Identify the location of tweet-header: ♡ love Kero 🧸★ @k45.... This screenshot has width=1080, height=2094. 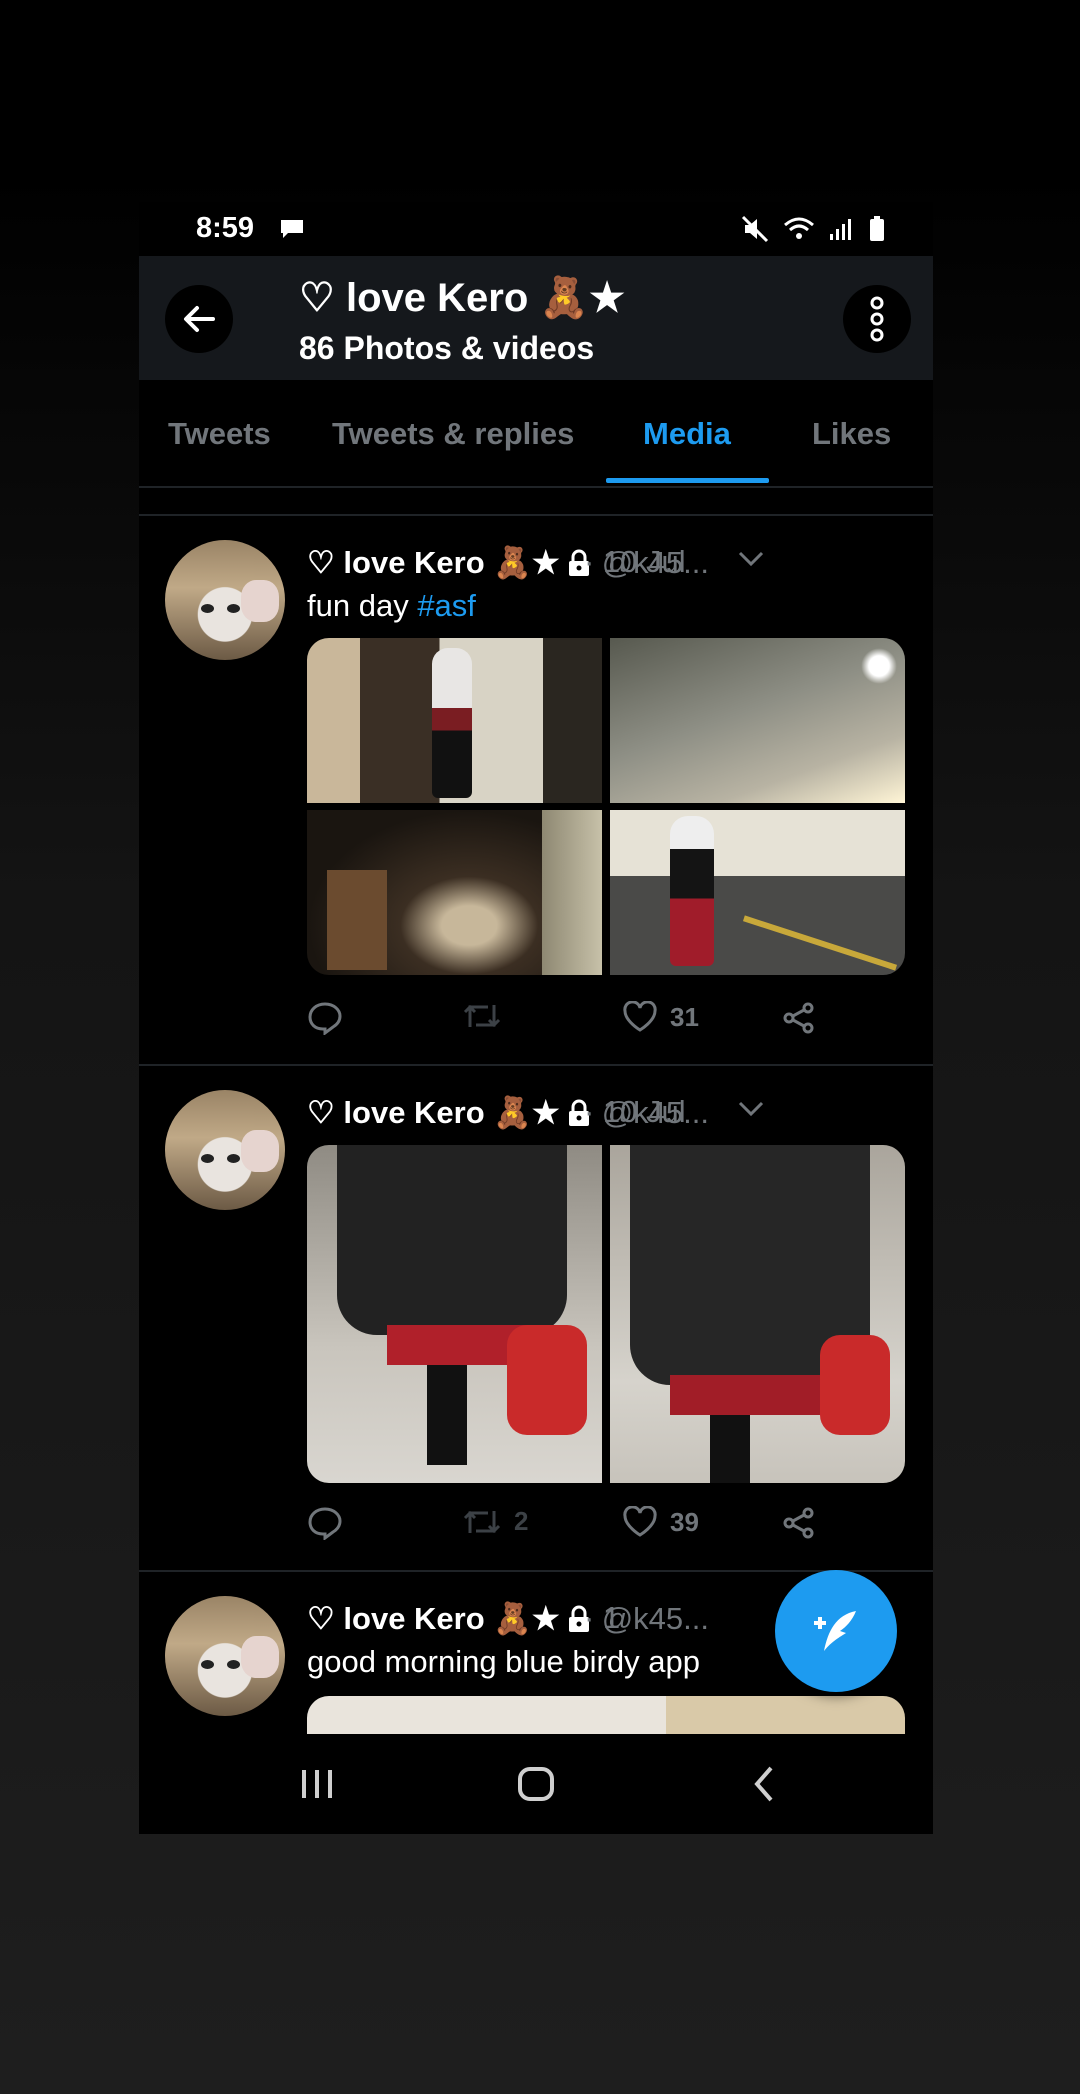
(508, 1618).